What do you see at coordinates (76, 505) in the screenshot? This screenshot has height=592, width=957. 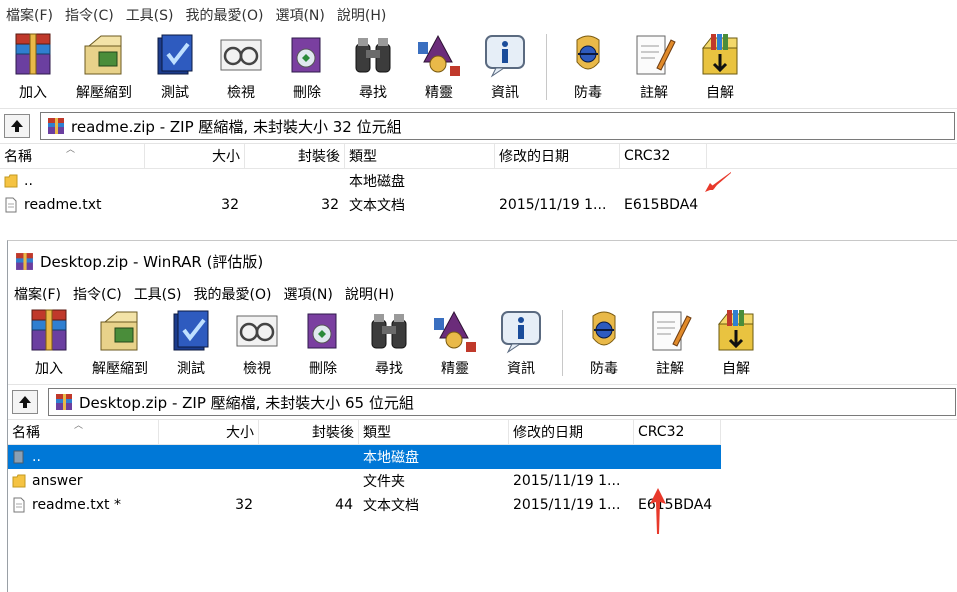 I see `cell-name: readme.txt *` at bounding box center [76, 505].